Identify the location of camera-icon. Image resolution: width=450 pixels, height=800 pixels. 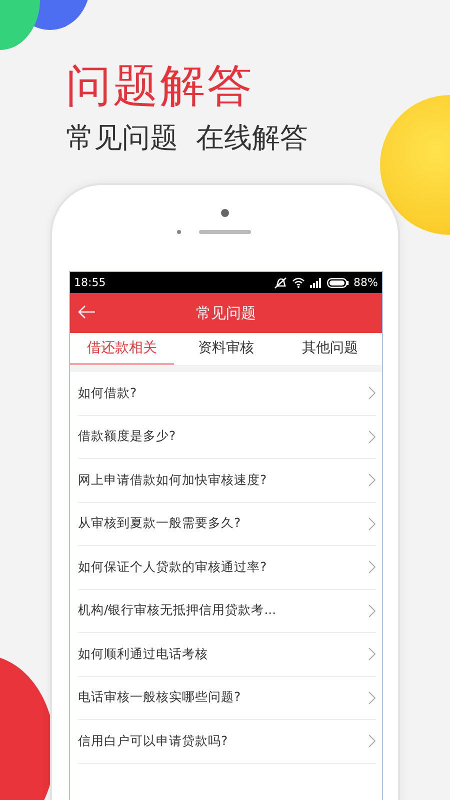
(225, 213).